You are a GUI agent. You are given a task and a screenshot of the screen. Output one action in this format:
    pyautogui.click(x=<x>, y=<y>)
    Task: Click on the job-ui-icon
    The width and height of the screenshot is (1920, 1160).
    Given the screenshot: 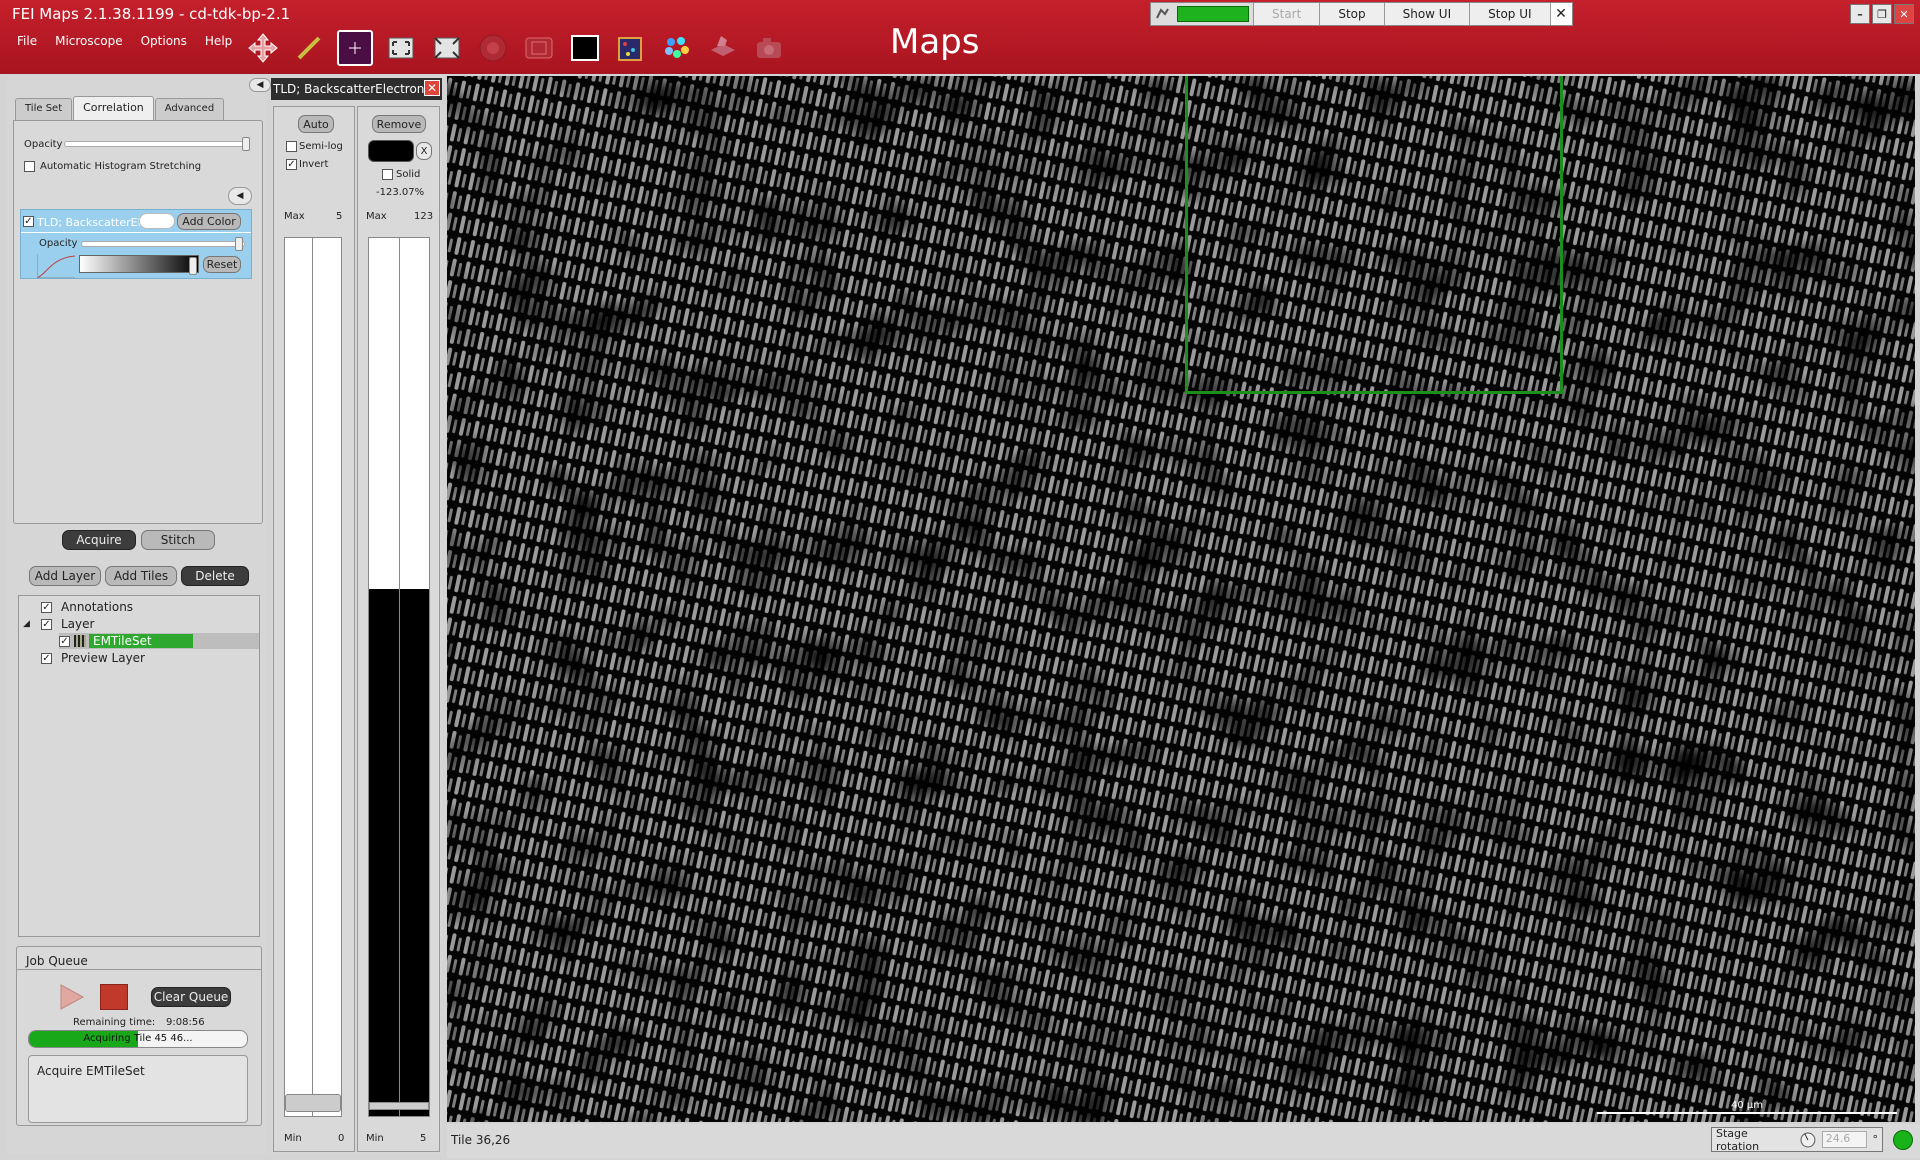 What is the action you would take?
    pyautogui.click(x=1162, y=14)
    